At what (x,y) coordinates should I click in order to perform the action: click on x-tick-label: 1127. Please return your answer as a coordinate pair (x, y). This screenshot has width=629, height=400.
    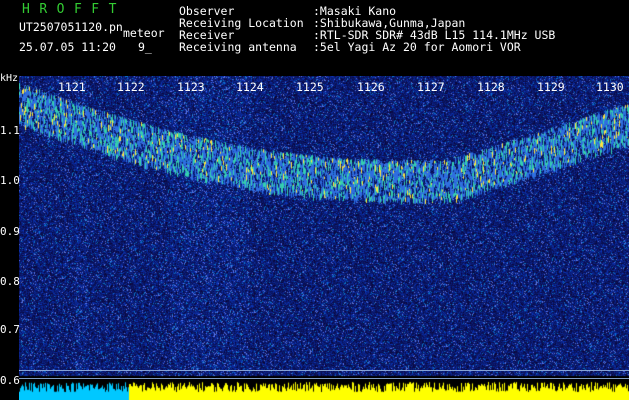
    Looking at the image, I should click on (431, 87).